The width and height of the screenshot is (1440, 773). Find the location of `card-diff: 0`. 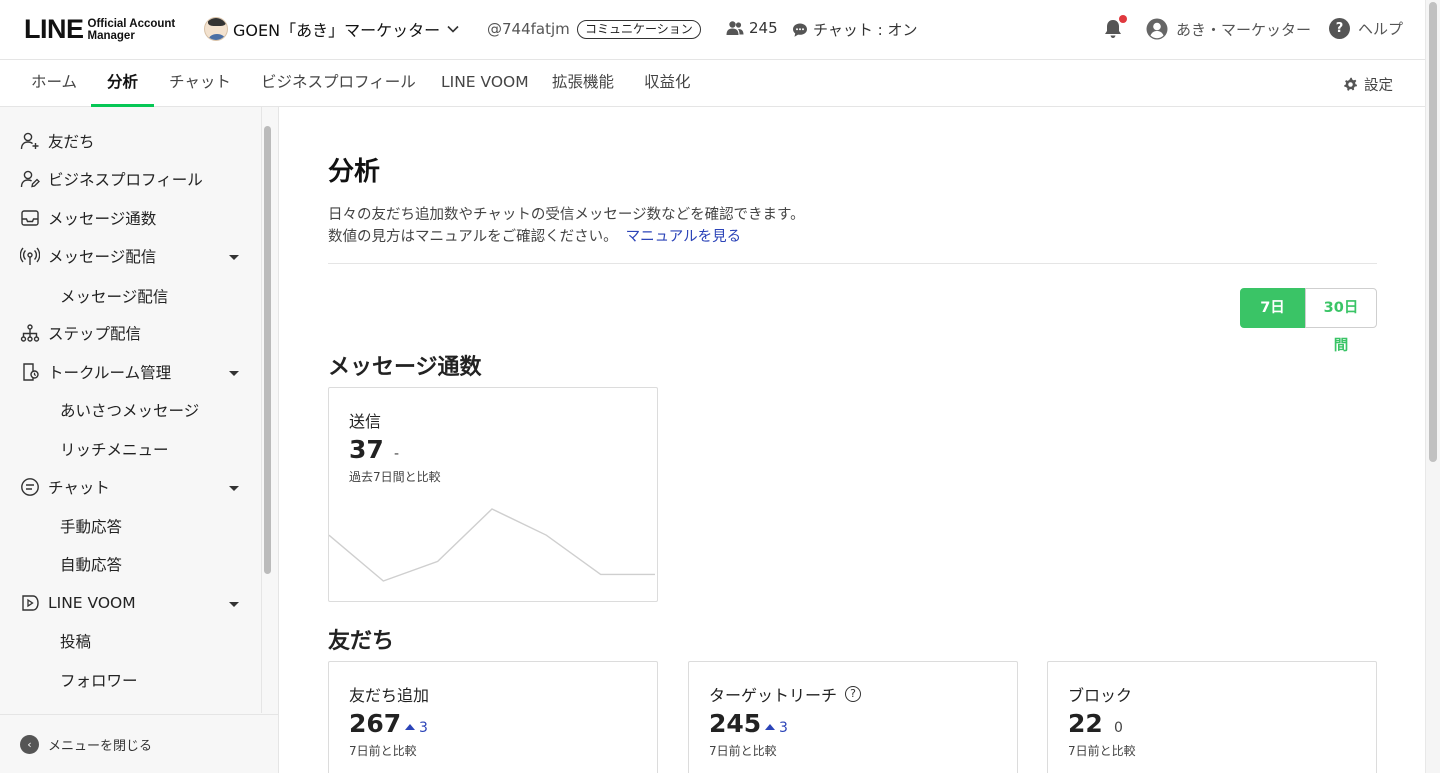

card-diff: 0 is located at coordinates (1118, 728).